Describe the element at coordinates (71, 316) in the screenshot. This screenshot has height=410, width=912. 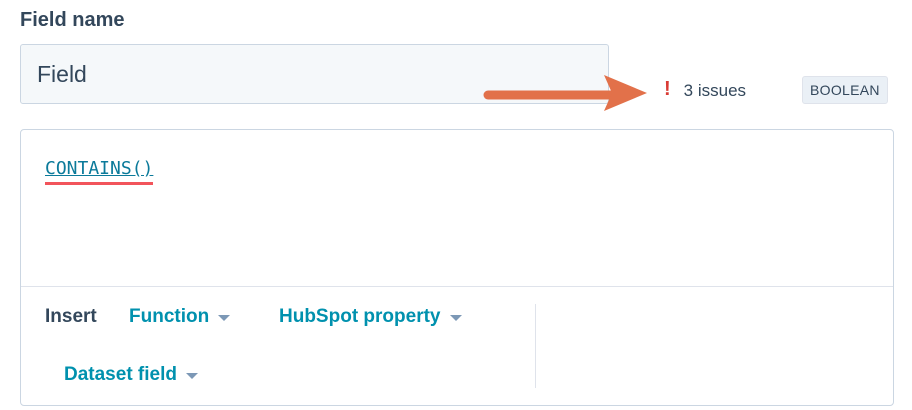
I see `insert-label: Insert` at that location.